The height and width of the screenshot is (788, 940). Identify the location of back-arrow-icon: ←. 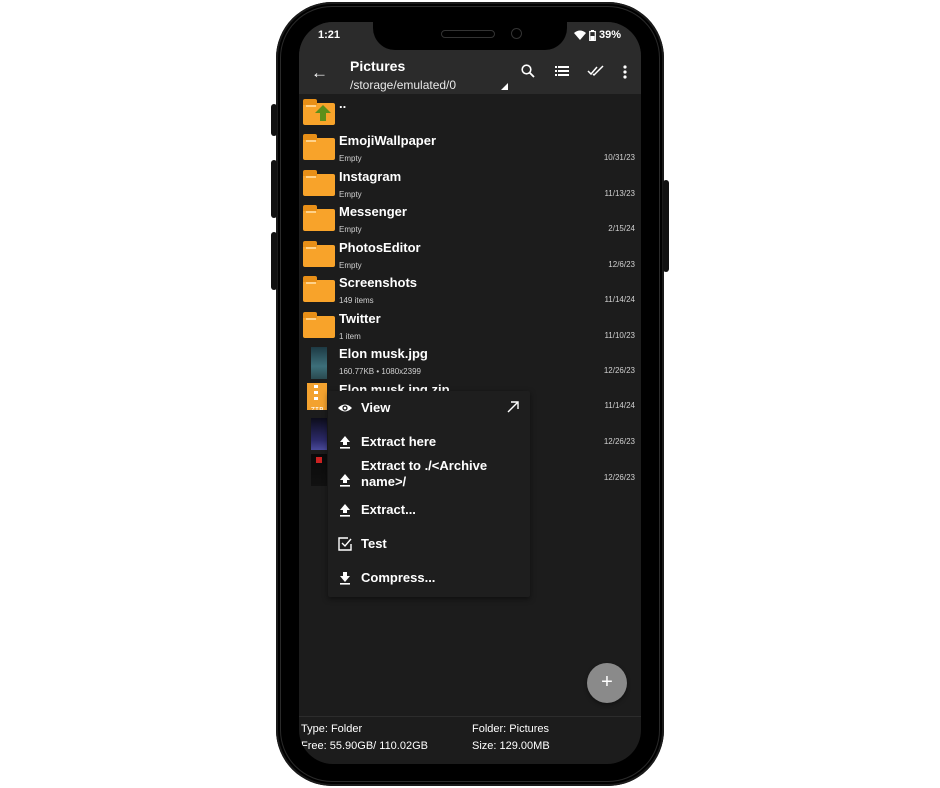
(319, 72).